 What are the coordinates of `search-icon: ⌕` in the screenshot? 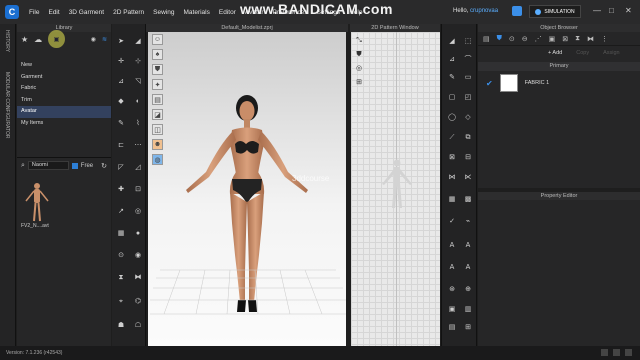 It's located at (23, 166).